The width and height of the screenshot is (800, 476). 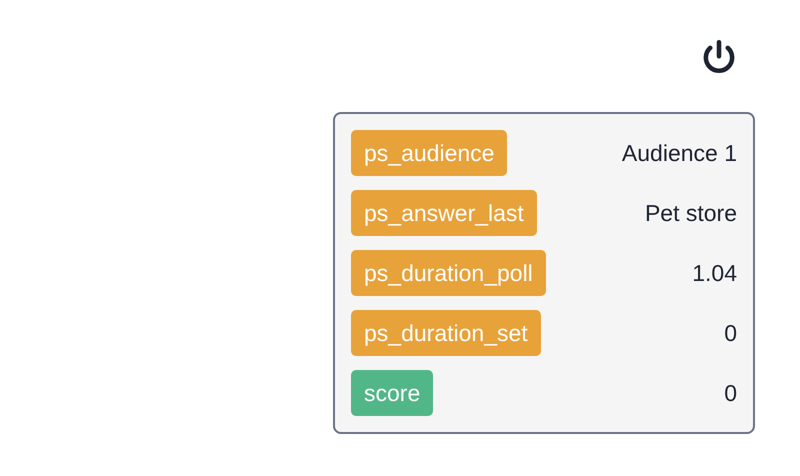 What do you see at coordinates (392, 393) in the screenshot?
I see `variable-tag: score` at bounding box center [392, 393].